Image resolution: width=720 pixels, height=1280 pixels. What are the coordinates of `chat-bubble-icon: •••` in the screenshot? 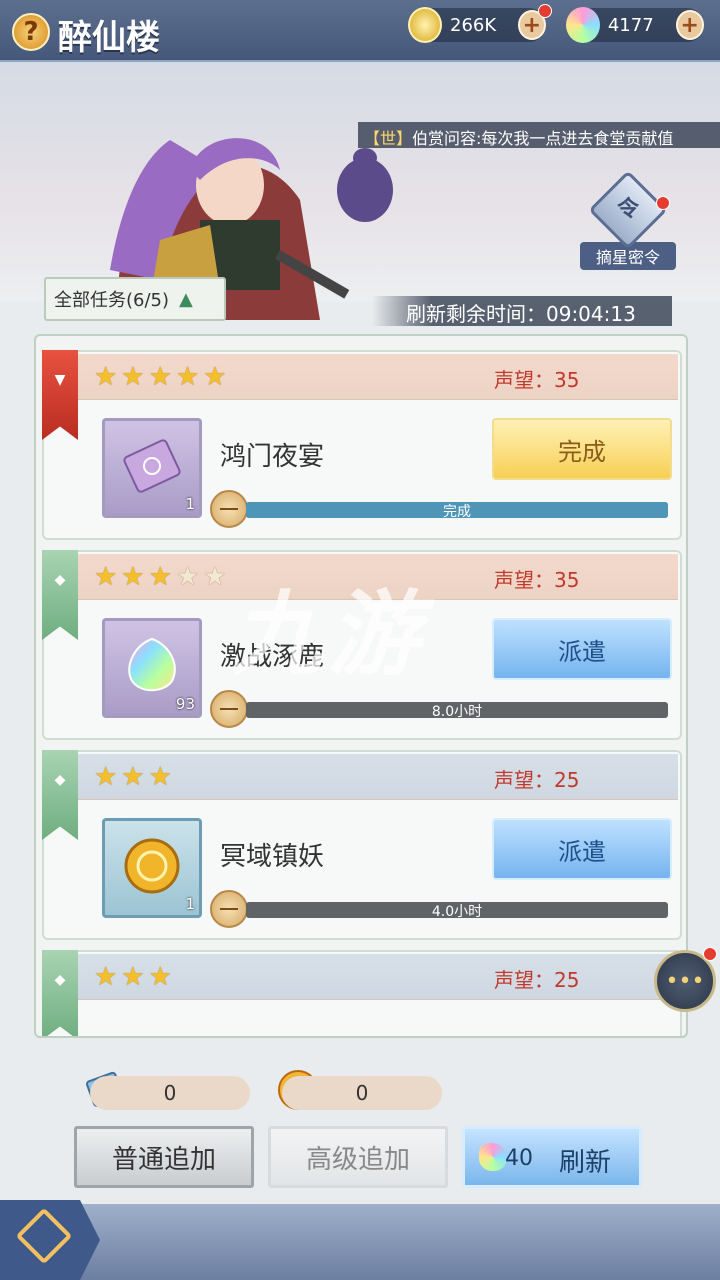 It's located at (685, 981).